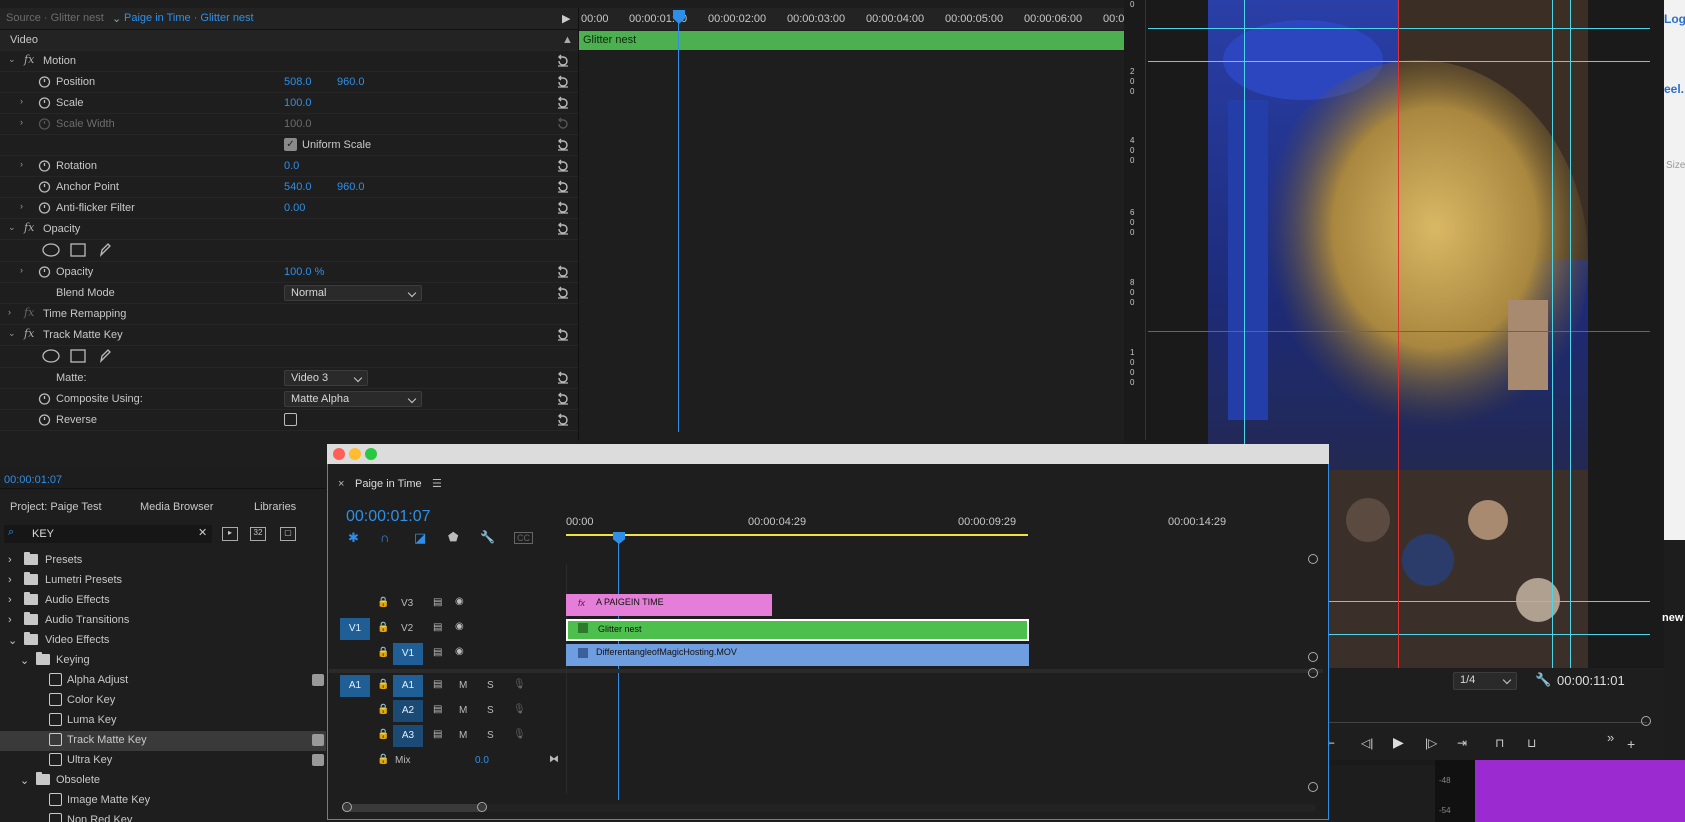 The width and height of the screenshot is (1685, 822). What do you see at coordinates (414, 808) in the screenshot?
I see `horizontal-scroll-thumb` at bounding box center [414, 808].